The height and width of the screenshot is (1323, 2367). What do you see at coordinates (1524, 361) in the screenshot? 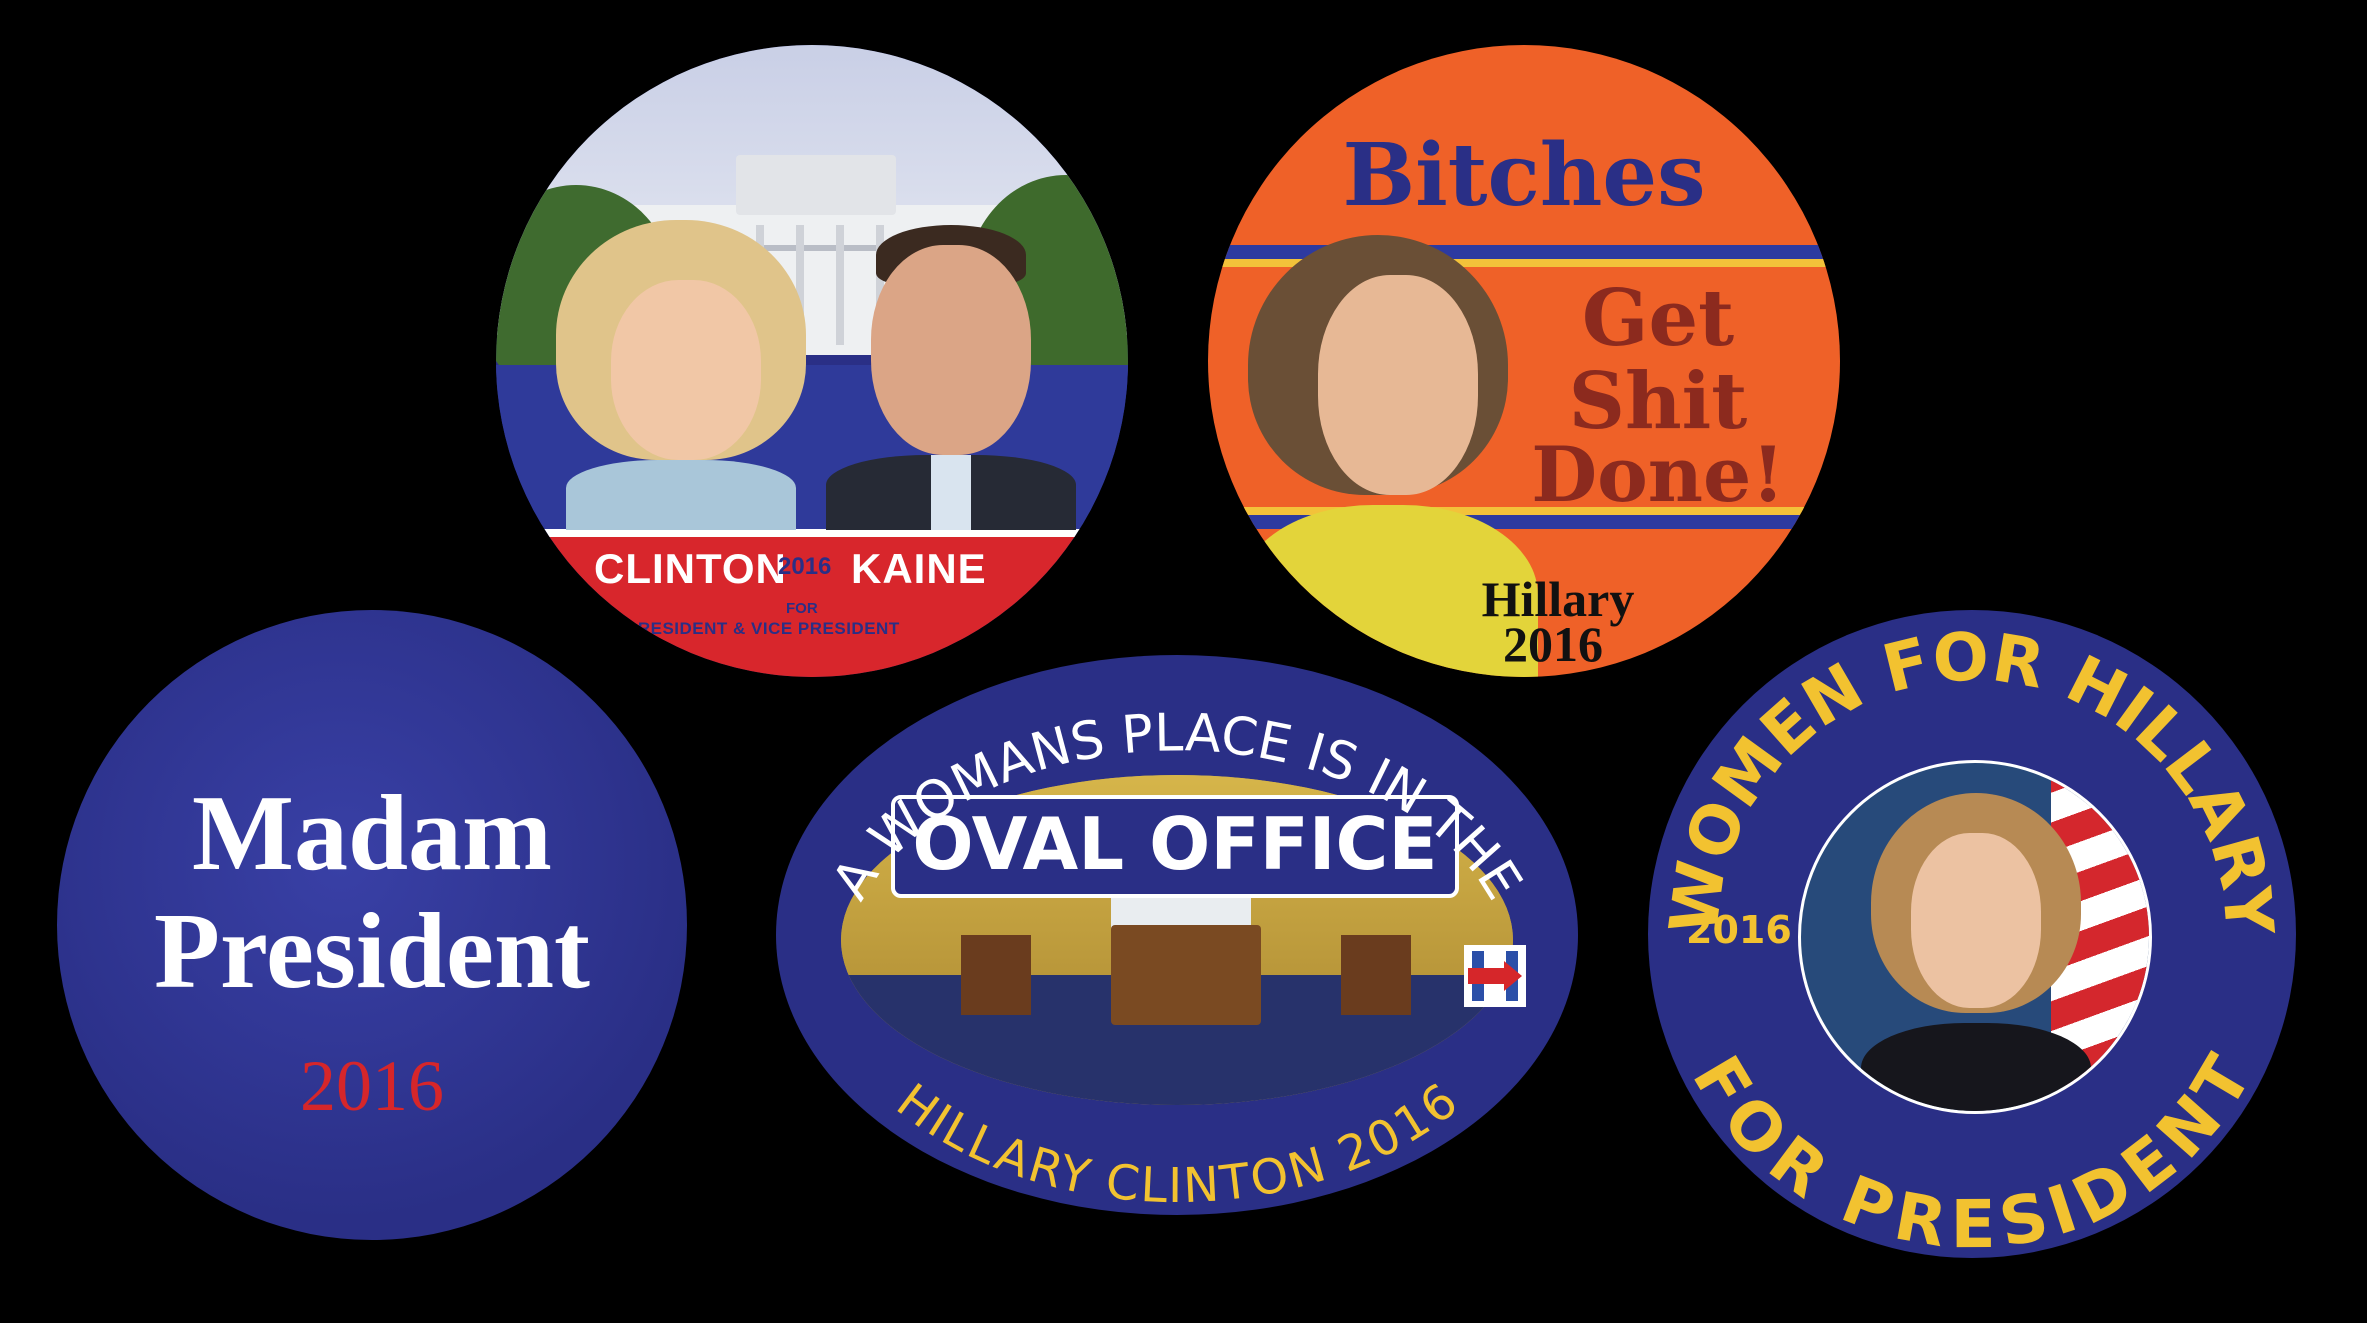
I see `bitches-button: Bitches Get Shit Done! Hillary 2016` at bounding box center [1524, 361].